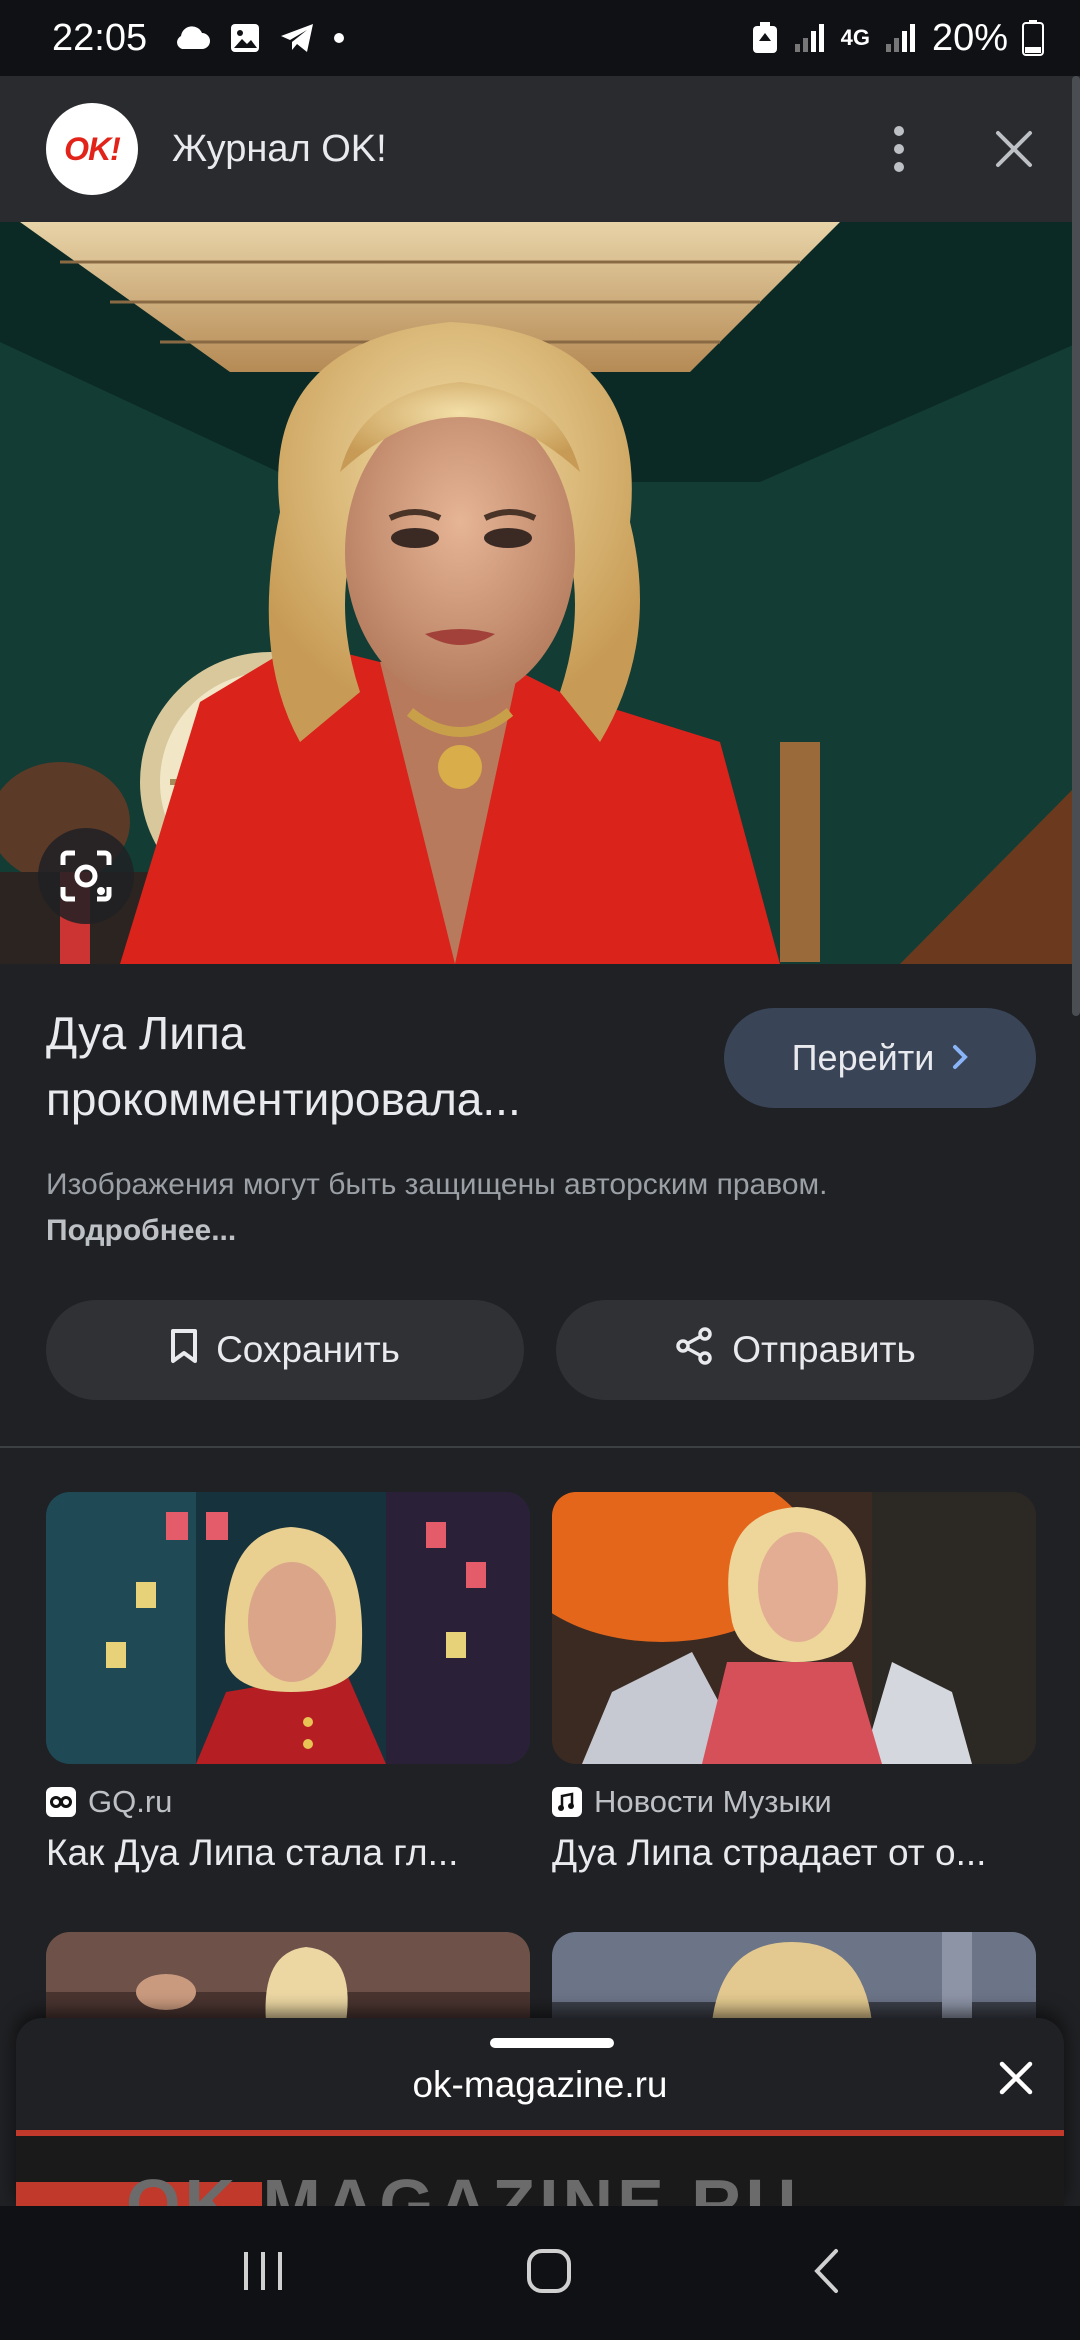  I want to click on chevron-right-icon, so click(960, 1058).